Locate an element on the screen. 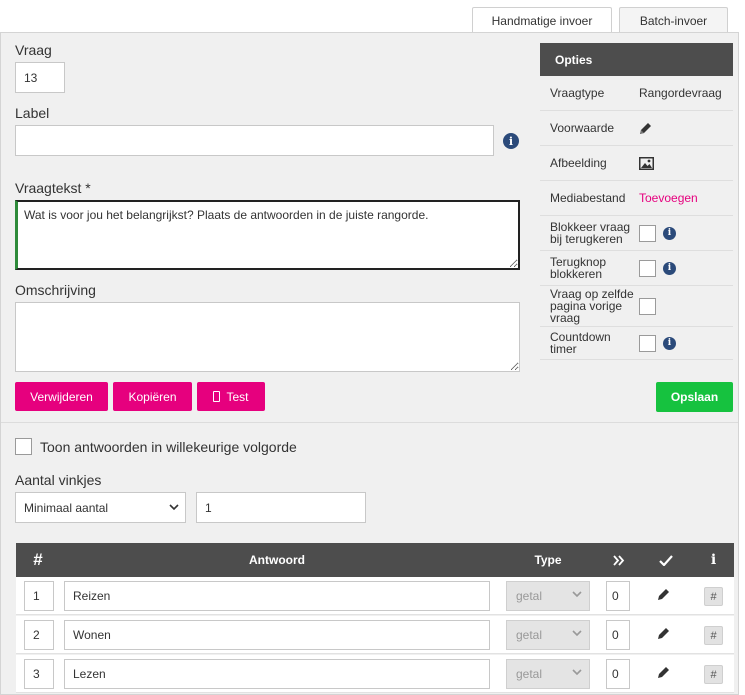 The height and width of the screenshot is (695, 745). option-media-file: Mediabestand Toevoegen is located at coordinates (636, 198).